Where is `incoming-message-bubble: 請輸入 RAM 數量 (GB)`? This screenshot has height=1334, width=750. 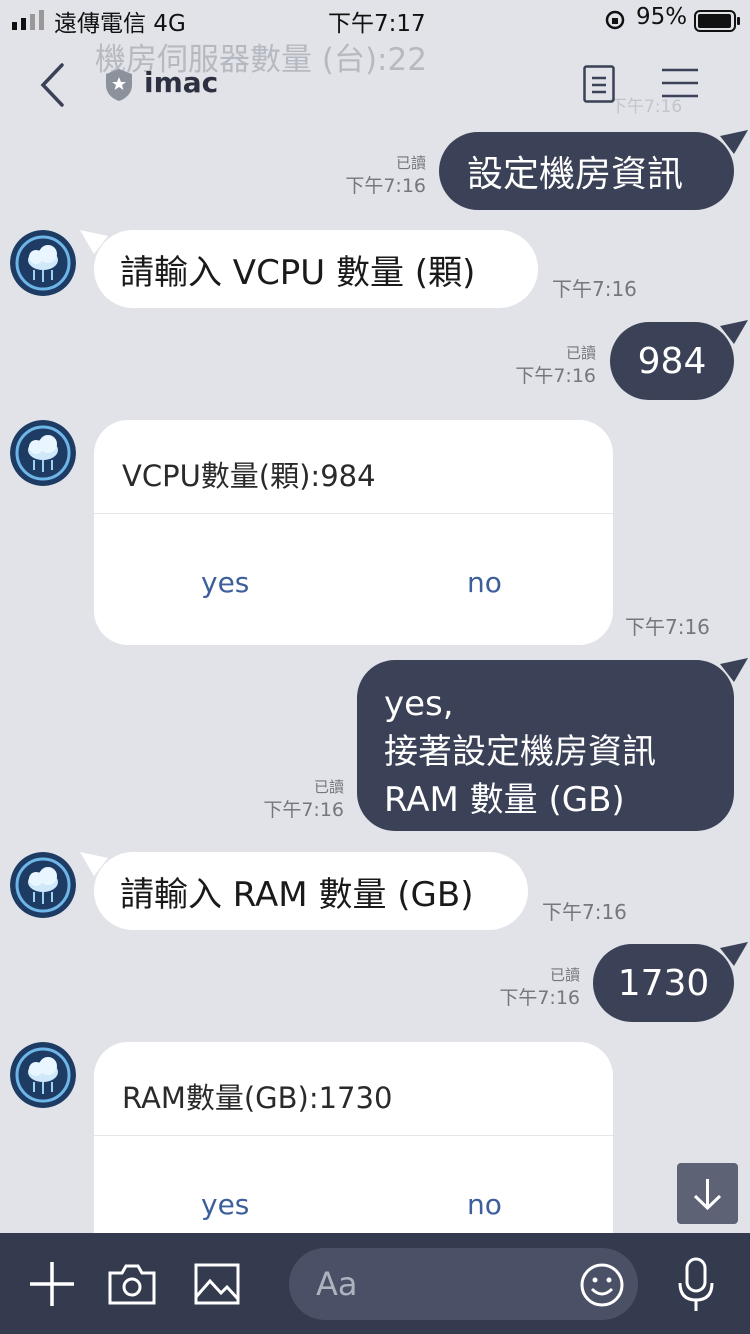
incoming-message-bubble: 請輸入 RAM 數量 (GB) is located at coordinates (311, 891).